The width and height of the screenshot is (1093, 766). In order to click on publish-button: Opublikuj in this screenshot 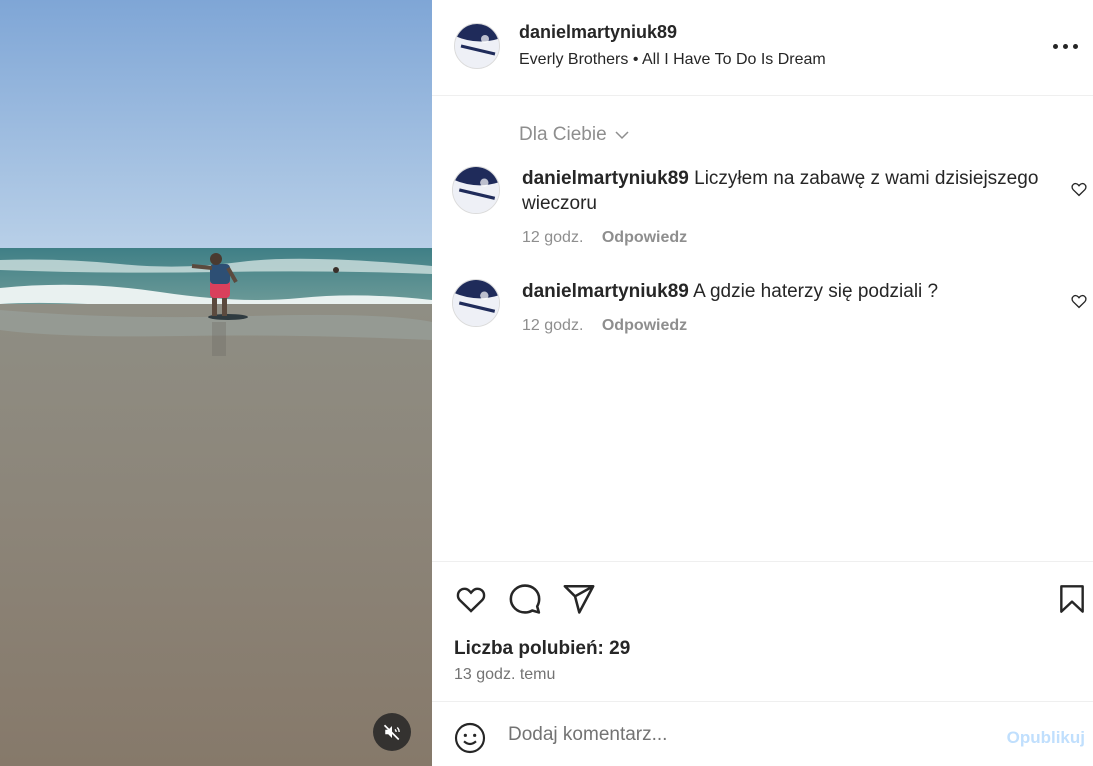, I will do `click(1046, 738)`.